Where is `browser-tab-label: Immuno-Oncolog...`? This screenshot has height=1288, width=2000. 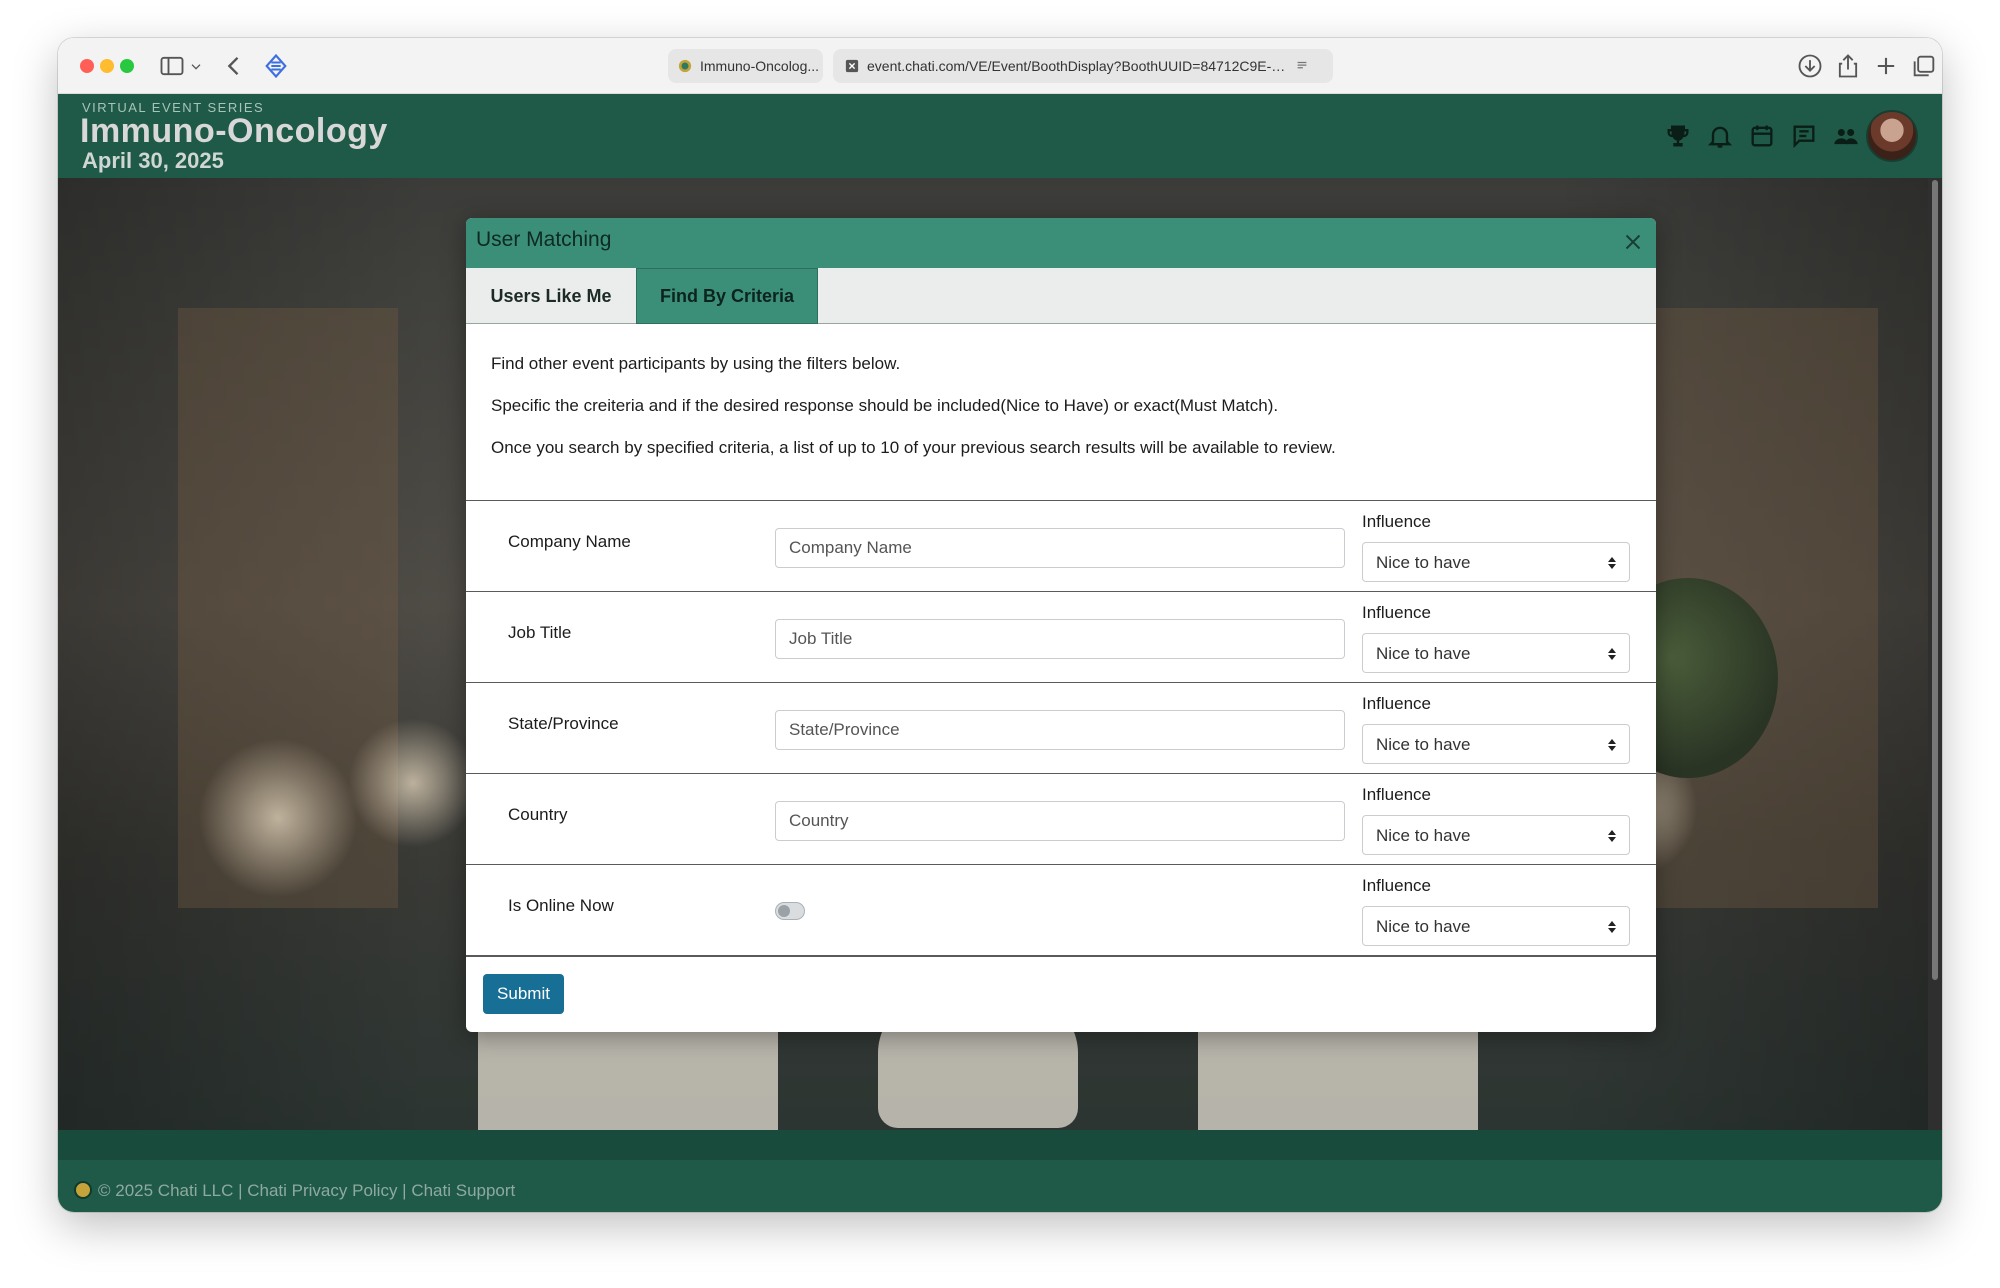
browser-tab-label: Immuno-Oncolog... is located at coordinates (760, 66).